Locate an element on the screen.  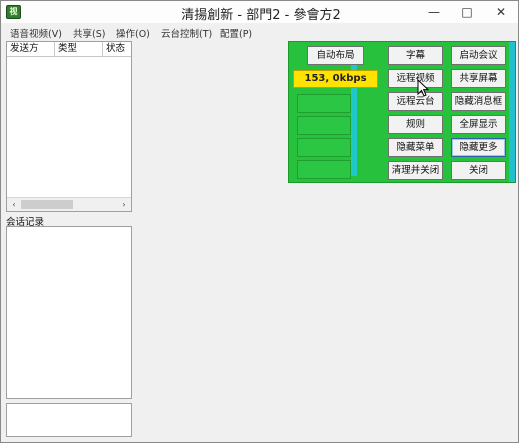
window-title: 清揚創新 - 部門2 - 參會方2 is located at coordinates (261, 15).